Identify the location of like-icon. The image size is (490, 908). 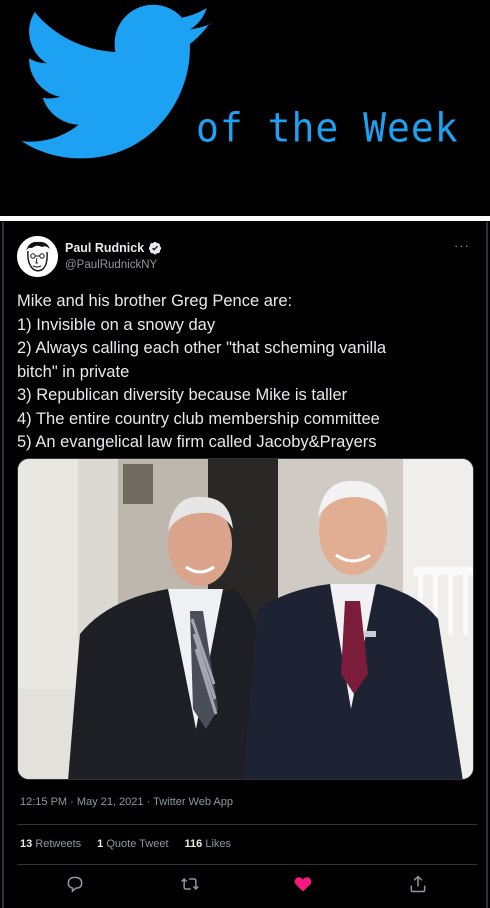
(303, 884).